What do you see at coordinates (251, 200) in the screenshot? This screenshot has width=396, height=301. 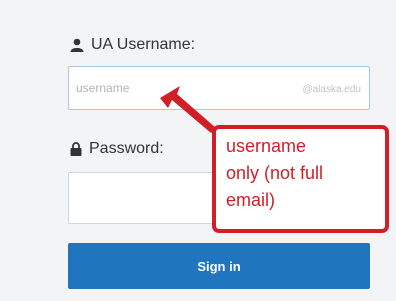 I see `annotation-line-3: email)` at bounding box center [251, 200].